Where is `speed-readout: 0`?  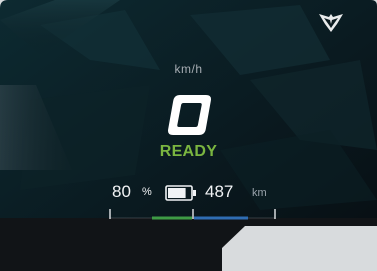 speed-readout: 0 is located at coordinates (189, 115).